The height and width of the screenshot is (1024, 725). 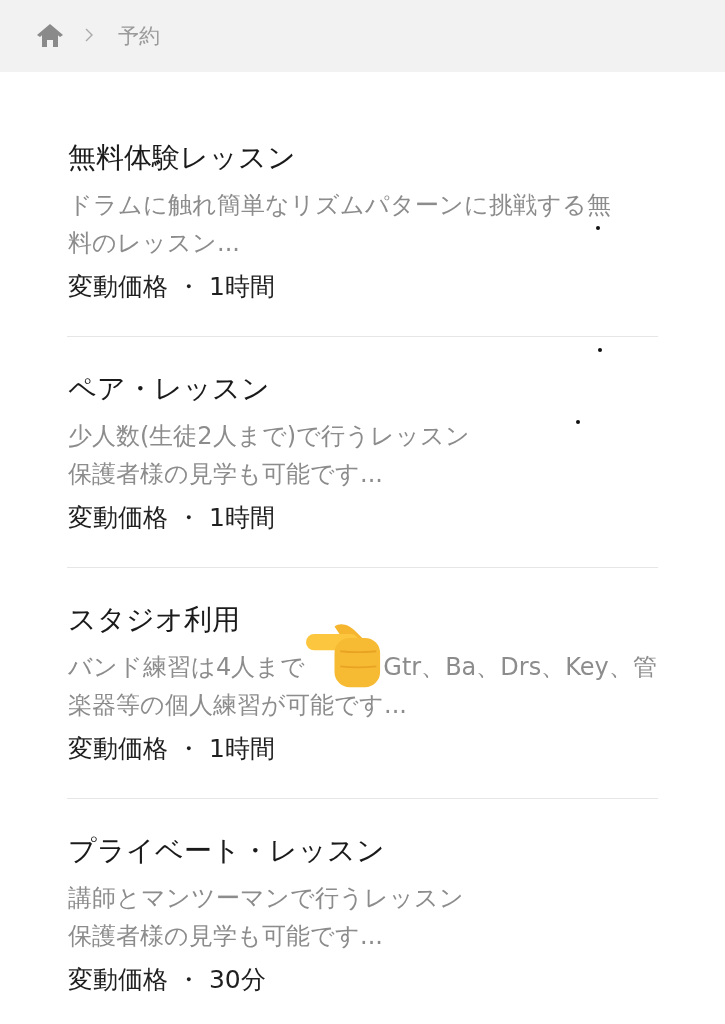 What do you see at coordinates (182, 158) in the screenshot?
I see `lesson-title: 無料体験レッスン` at bounding box center [182, 158].